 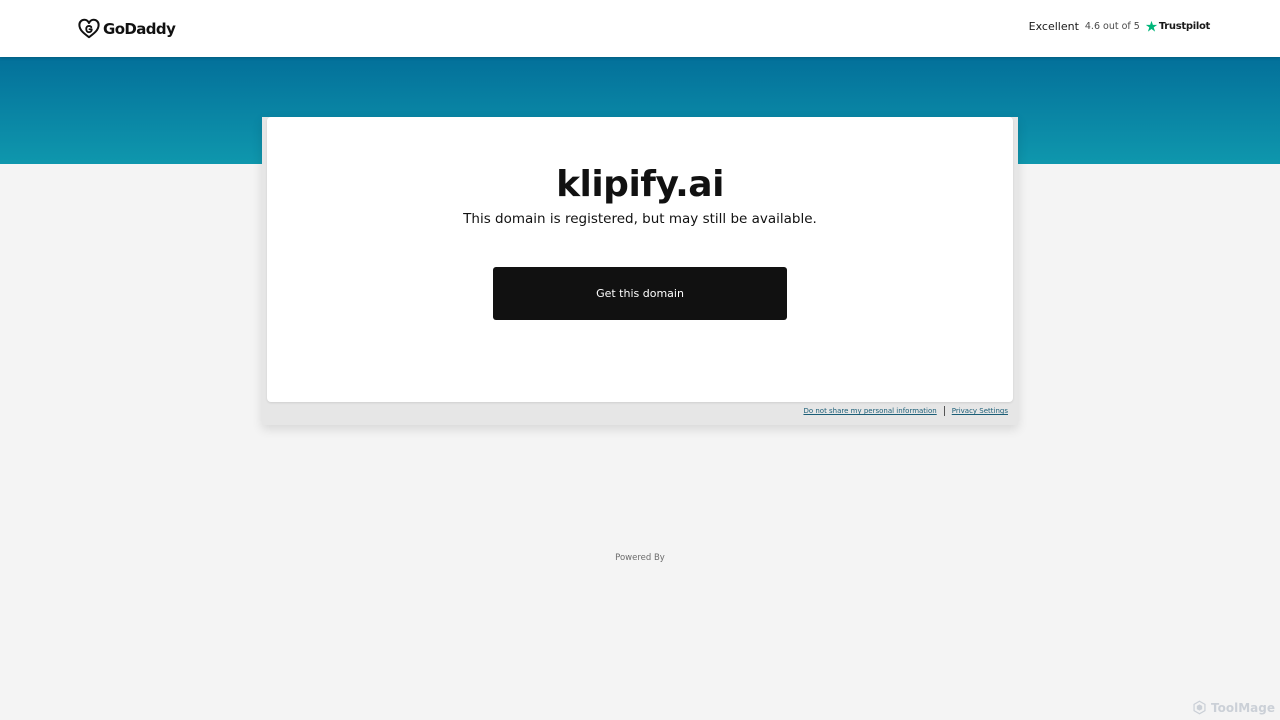 What do you see at coordinates (640, 293) in the screenshot?
I see `get-this-domain-button: Get this domain` at bounding box center [640, 293].